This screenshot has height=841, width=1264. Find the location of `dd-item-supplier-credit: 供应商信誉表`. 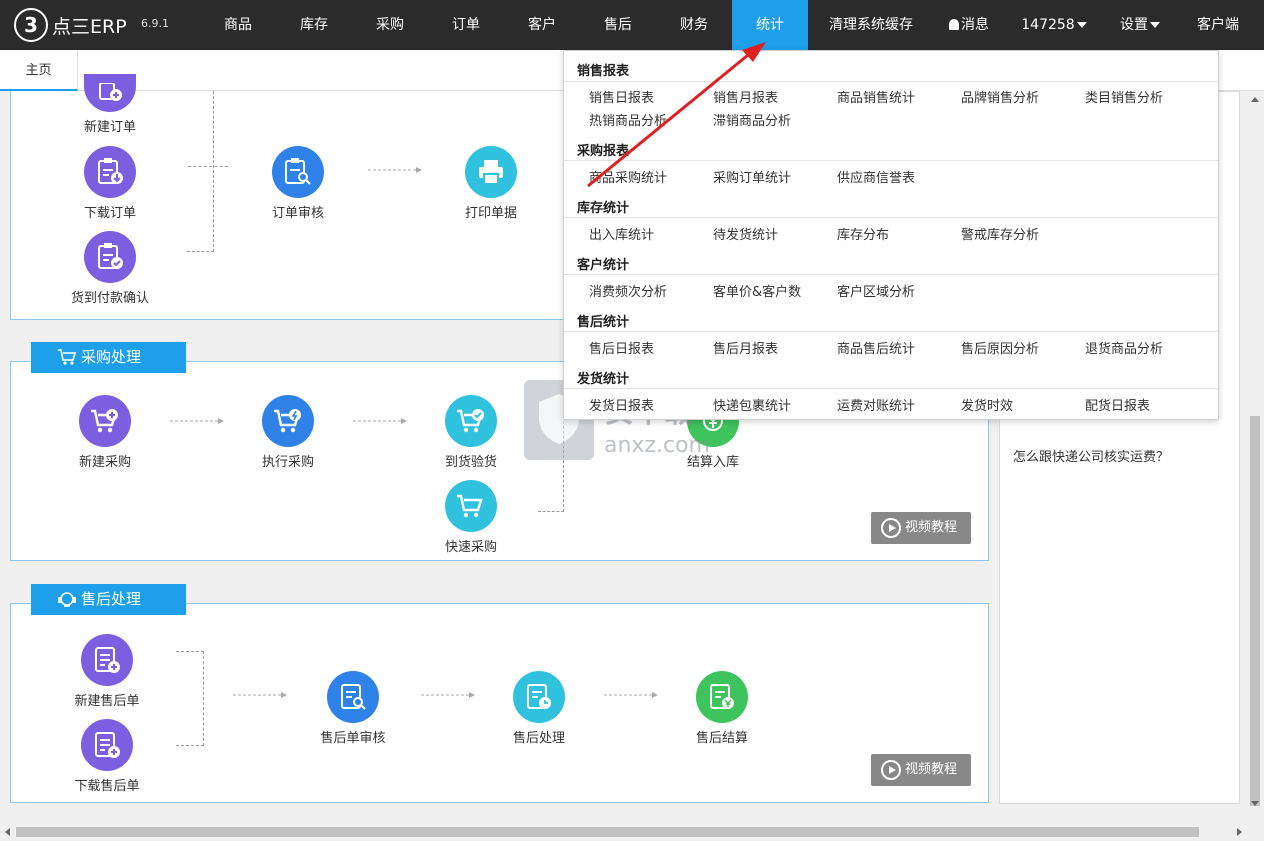

dd-item-supplier-credit: 供应商信誉表 is located at coordinates (876, 176).